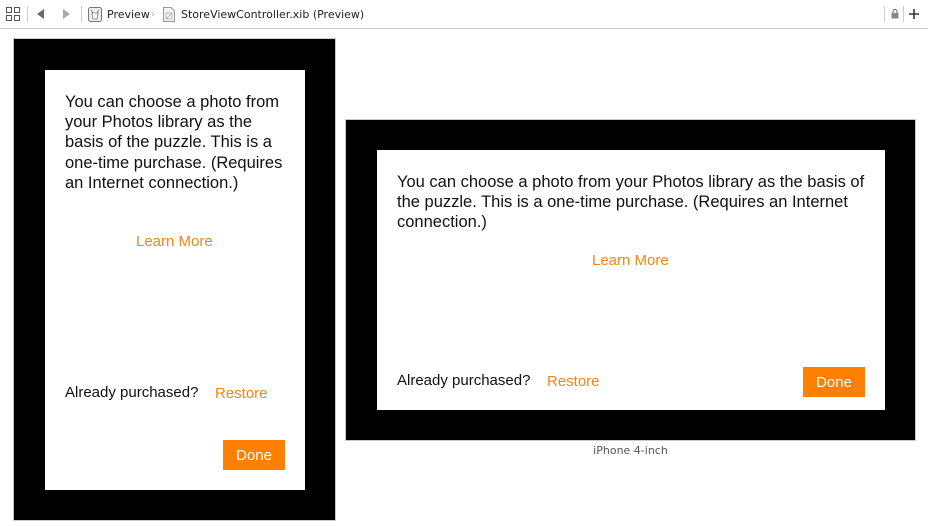 The width and height of the screenshot is (928, 526). I want to click on preview-icon, so click(95, 14).